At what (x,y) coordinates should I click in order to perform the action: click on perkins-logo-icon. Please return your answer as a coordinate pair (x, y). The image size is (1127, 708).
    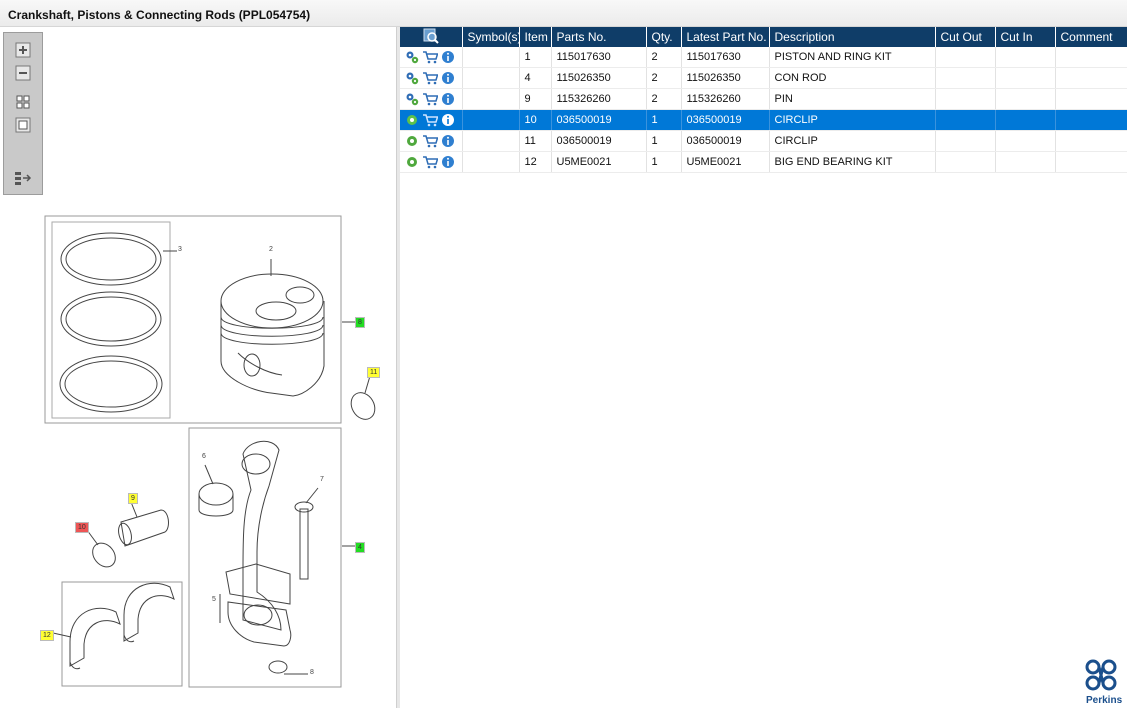
    Looking at the image, I should click on (1101, 675).